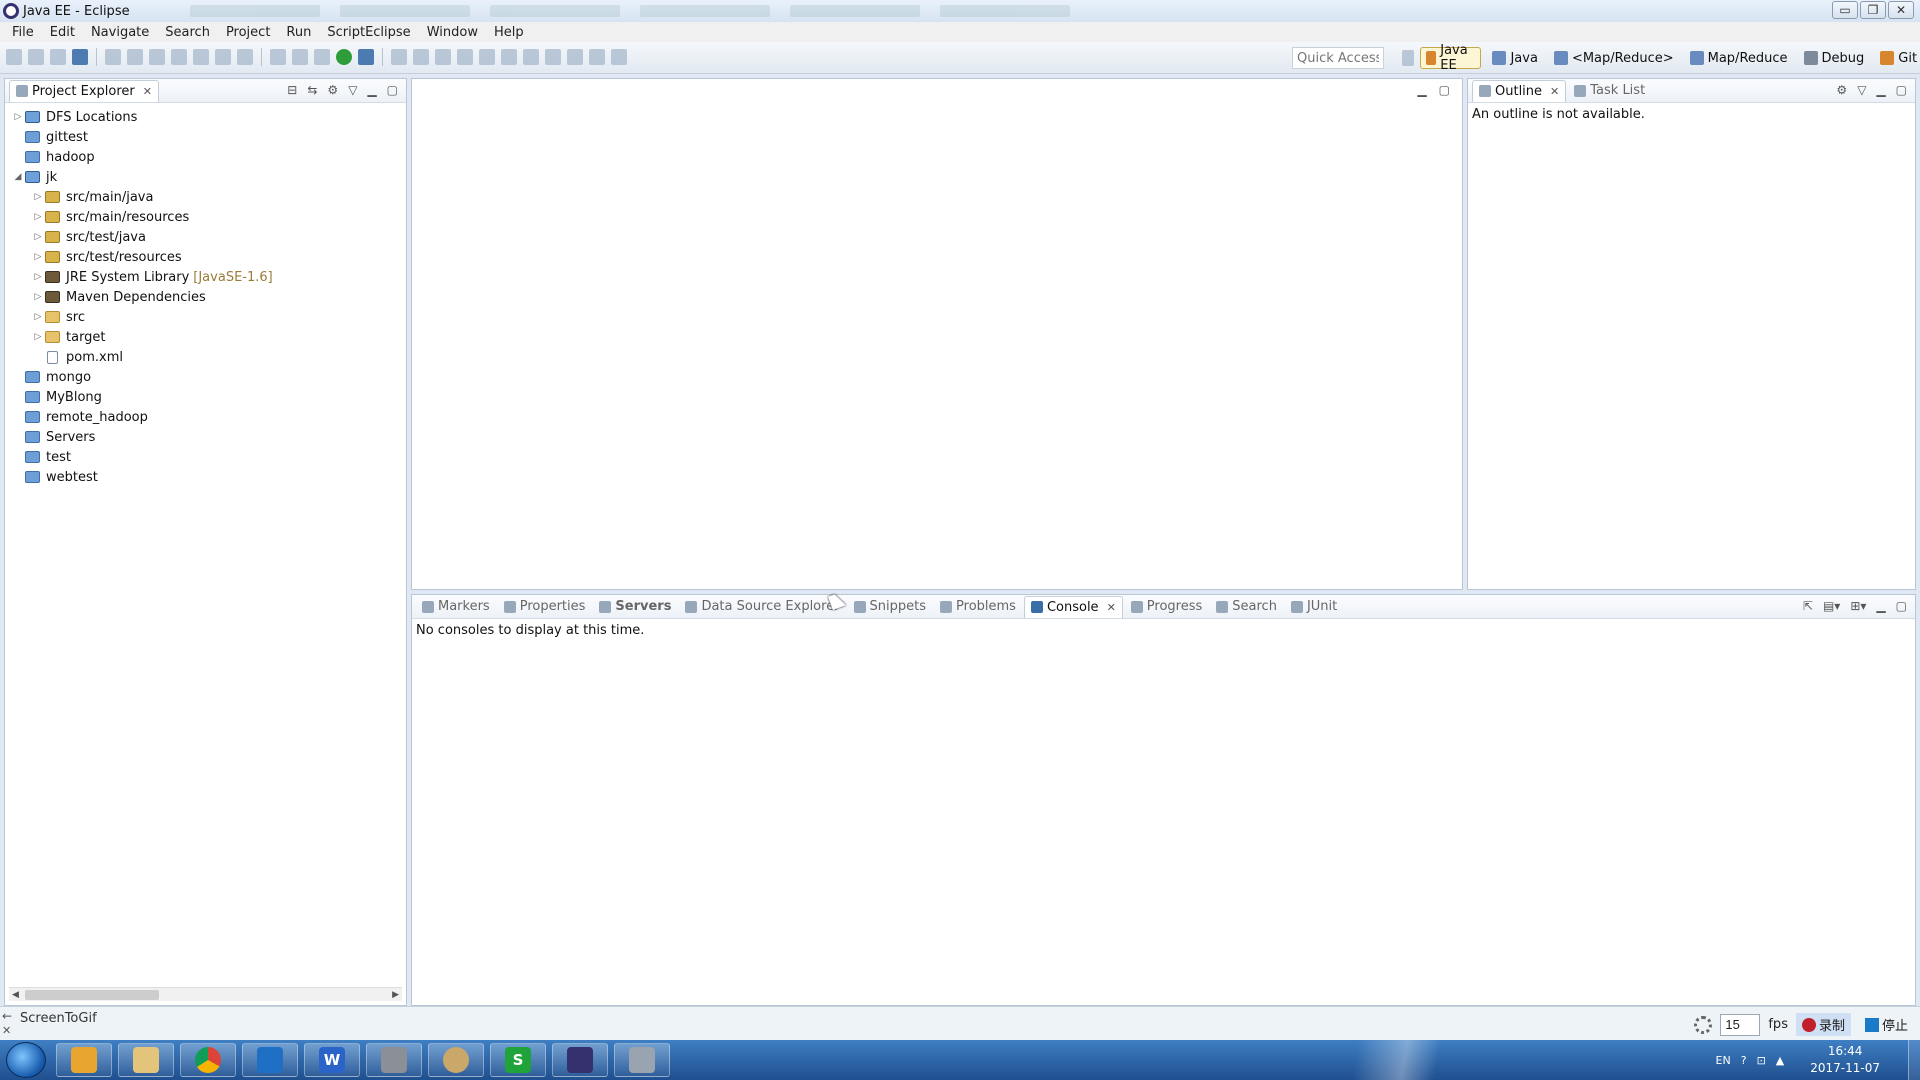  I want to click on open-console-icon: ⊞▾, so click(1858, 606).